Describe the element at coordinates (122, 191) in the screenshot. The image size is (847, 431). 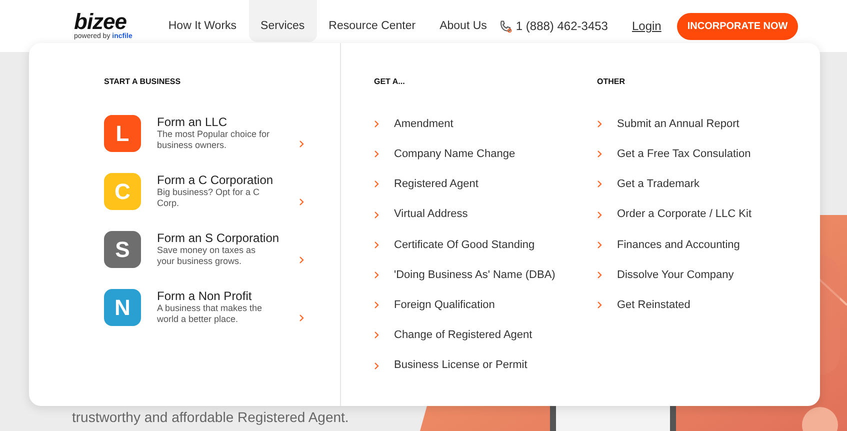
I see `service-tile: C` at that location.